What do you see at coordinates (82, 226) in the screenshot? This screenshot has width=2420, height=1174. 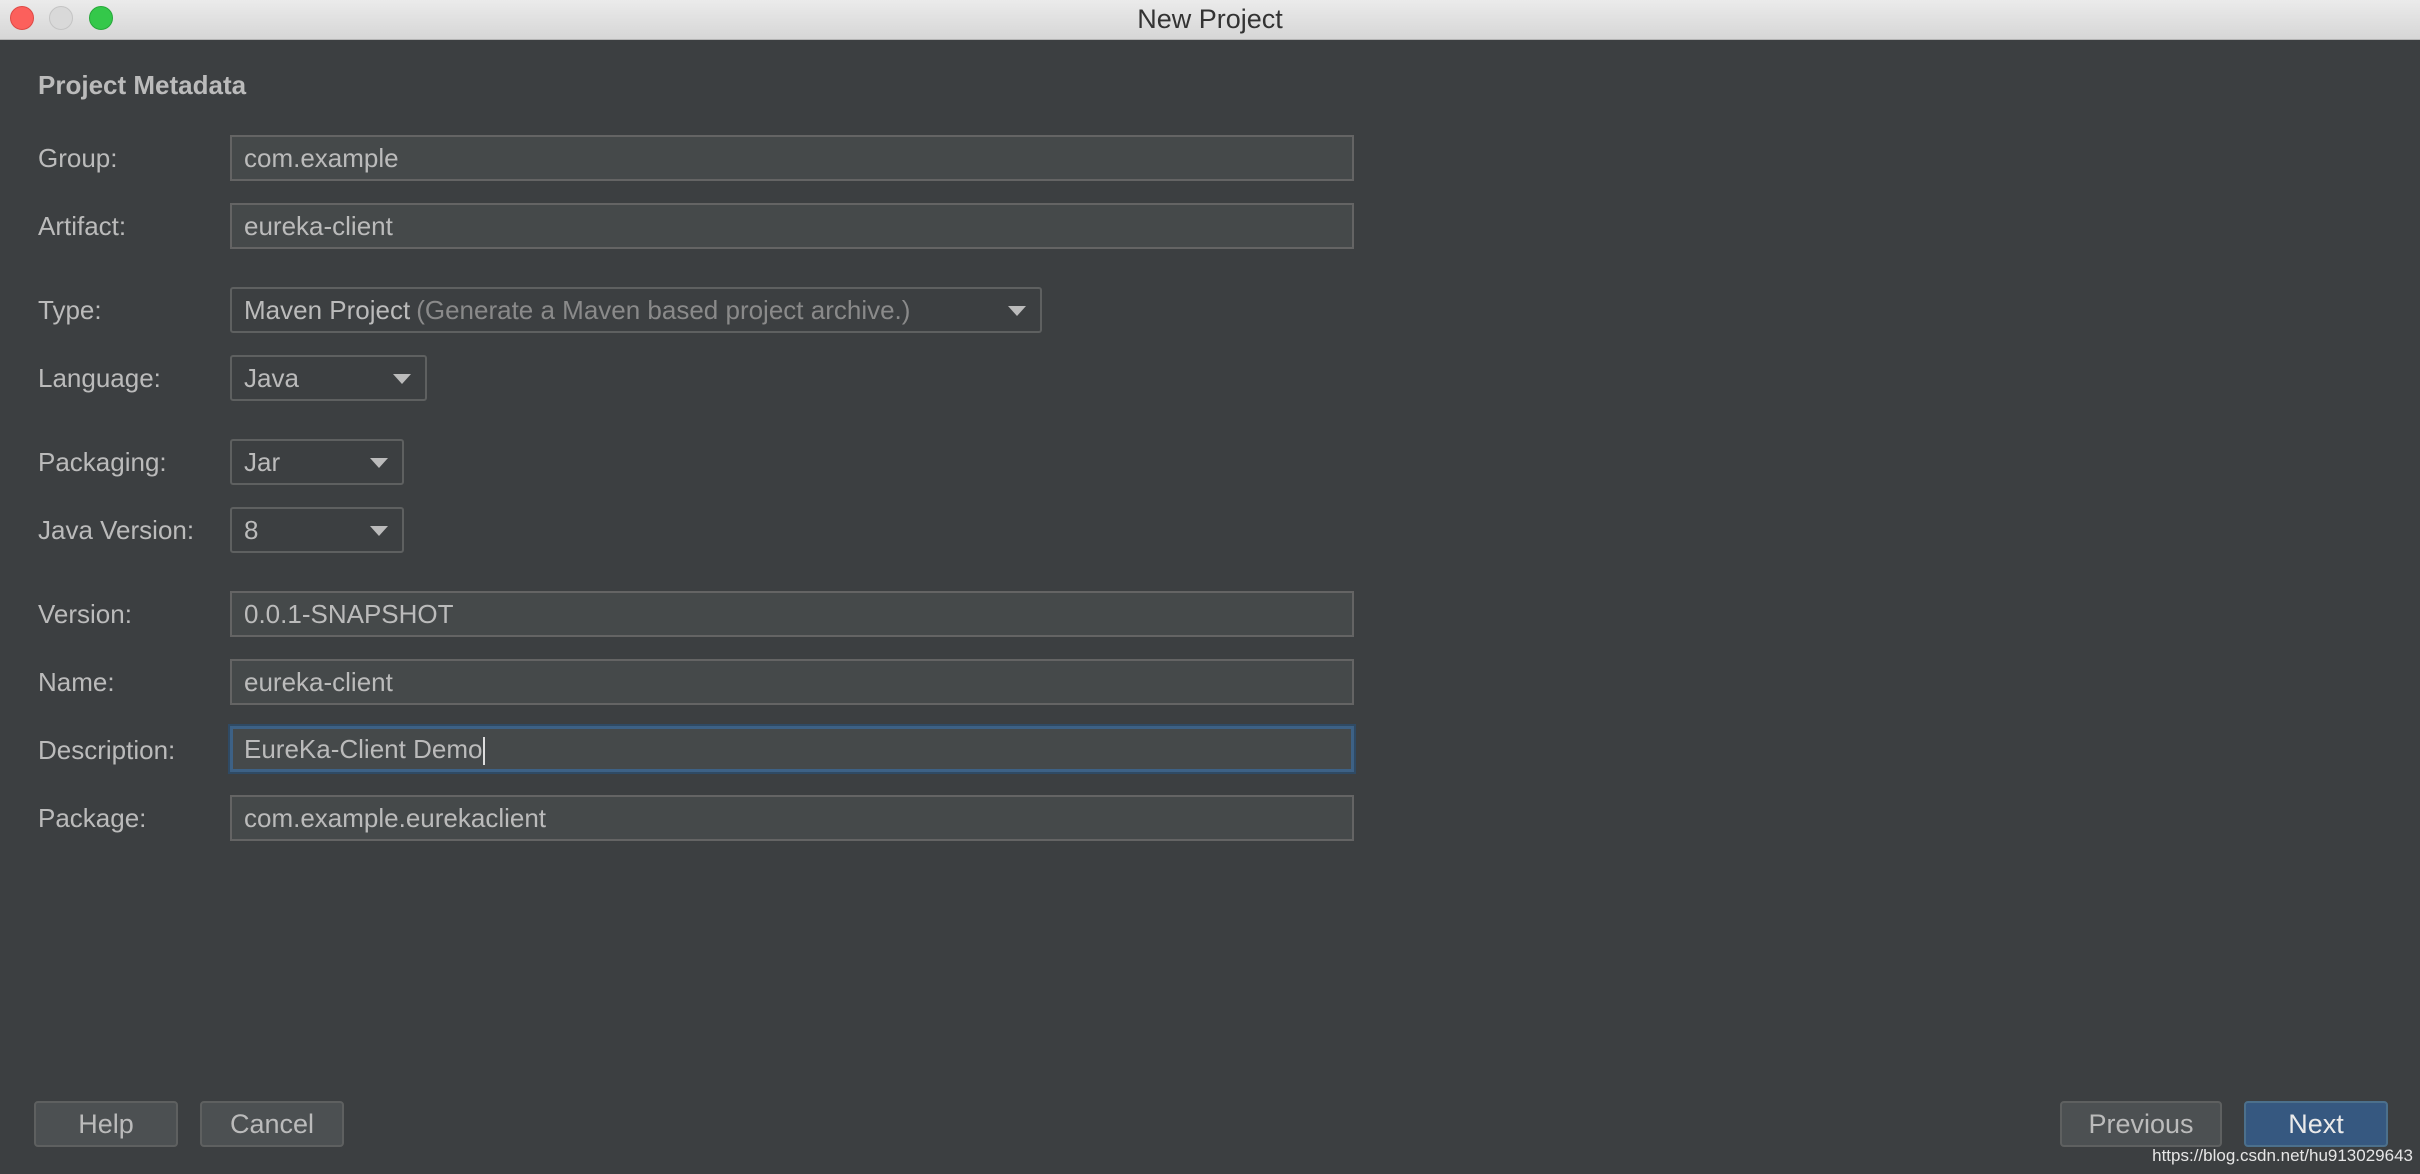 I see `artifact-label: Artifact:` at bounding box center [82, 226].